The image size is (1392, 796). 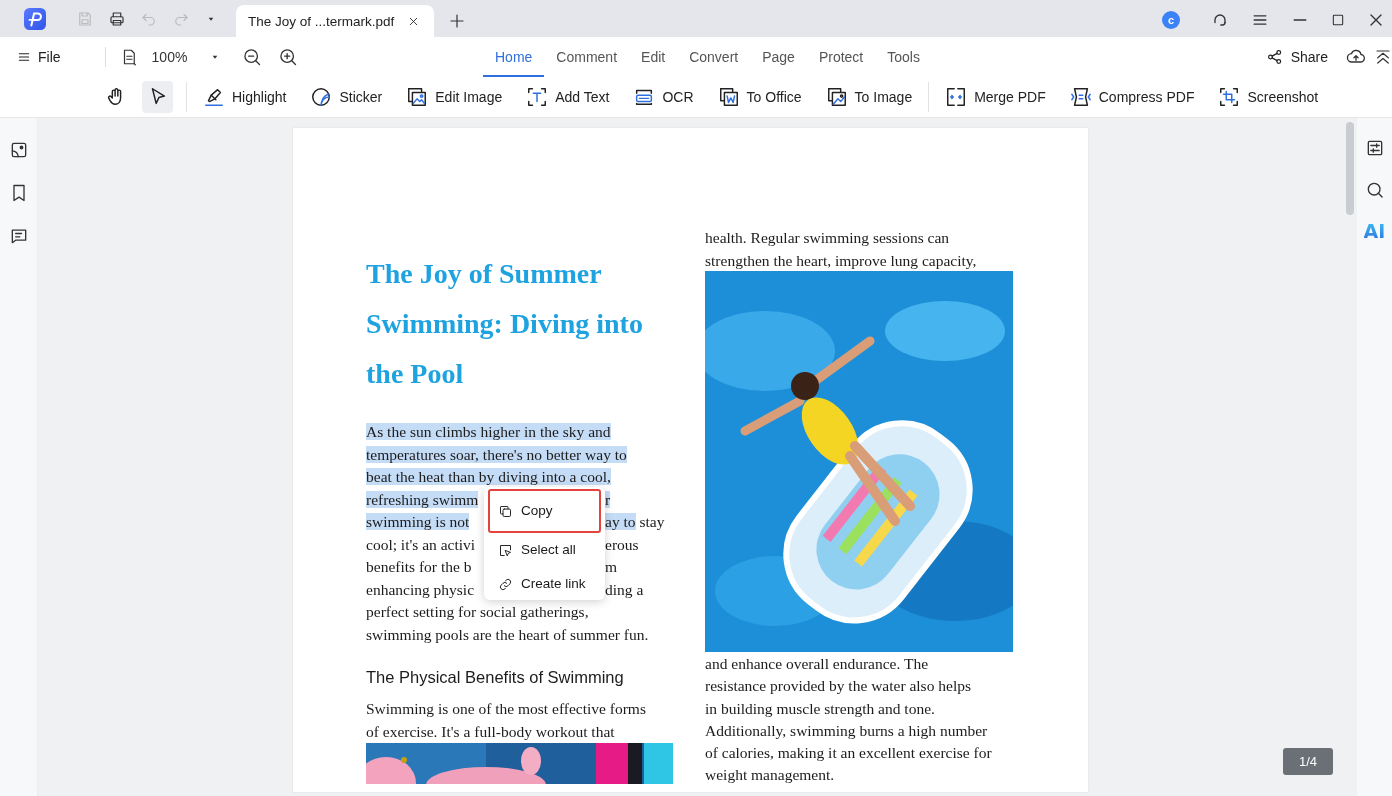 What do you see at coordinates (537, 97) in the screenshot?
I see `text-box-icon` at bounding box center [537, 97].